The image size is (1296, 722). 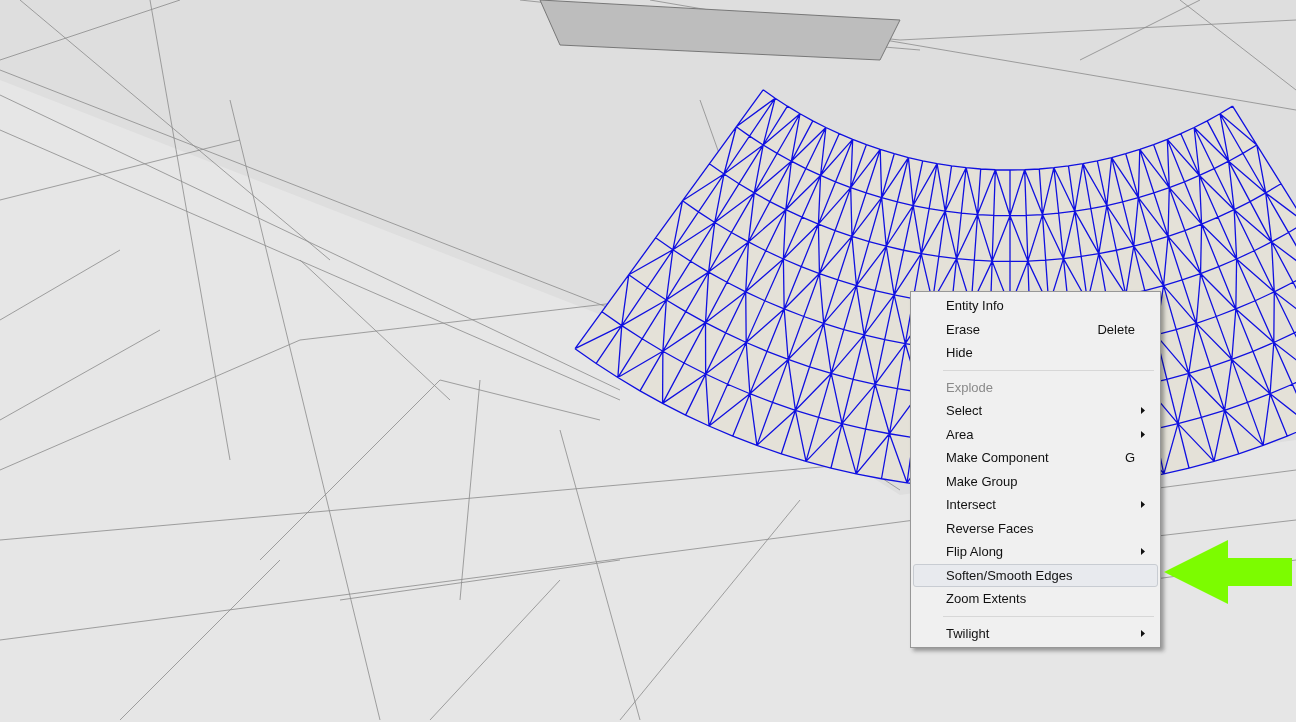 What do you see at coordinates (1228, 572) in the screenshot?
I see `pointer-arrow-icon` at bounding box center [1228, 572].